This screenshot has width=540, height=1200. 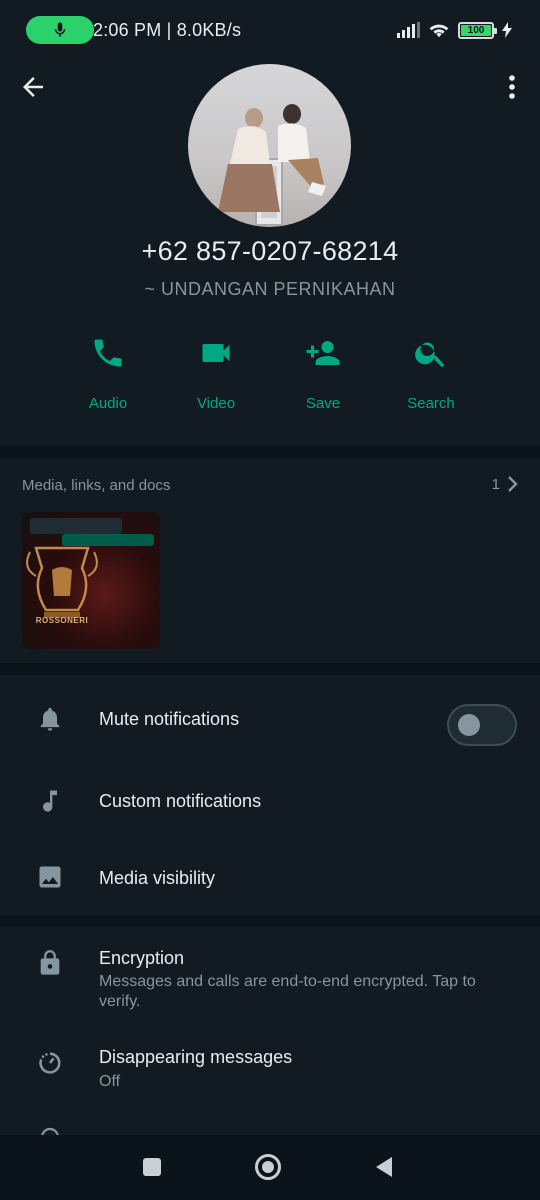 I want to click on video-icon, so click(x=216, y=353).